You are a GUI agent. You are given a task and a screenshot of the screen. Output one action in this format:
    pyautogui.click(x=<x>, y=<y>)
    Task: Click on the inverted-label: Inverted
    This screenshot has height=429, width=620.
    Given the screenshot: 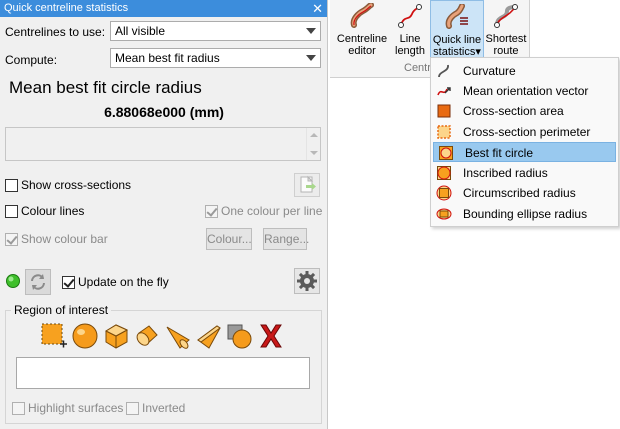 What is the action you would take?
    pyautogui.click(x=164, y=408)
    